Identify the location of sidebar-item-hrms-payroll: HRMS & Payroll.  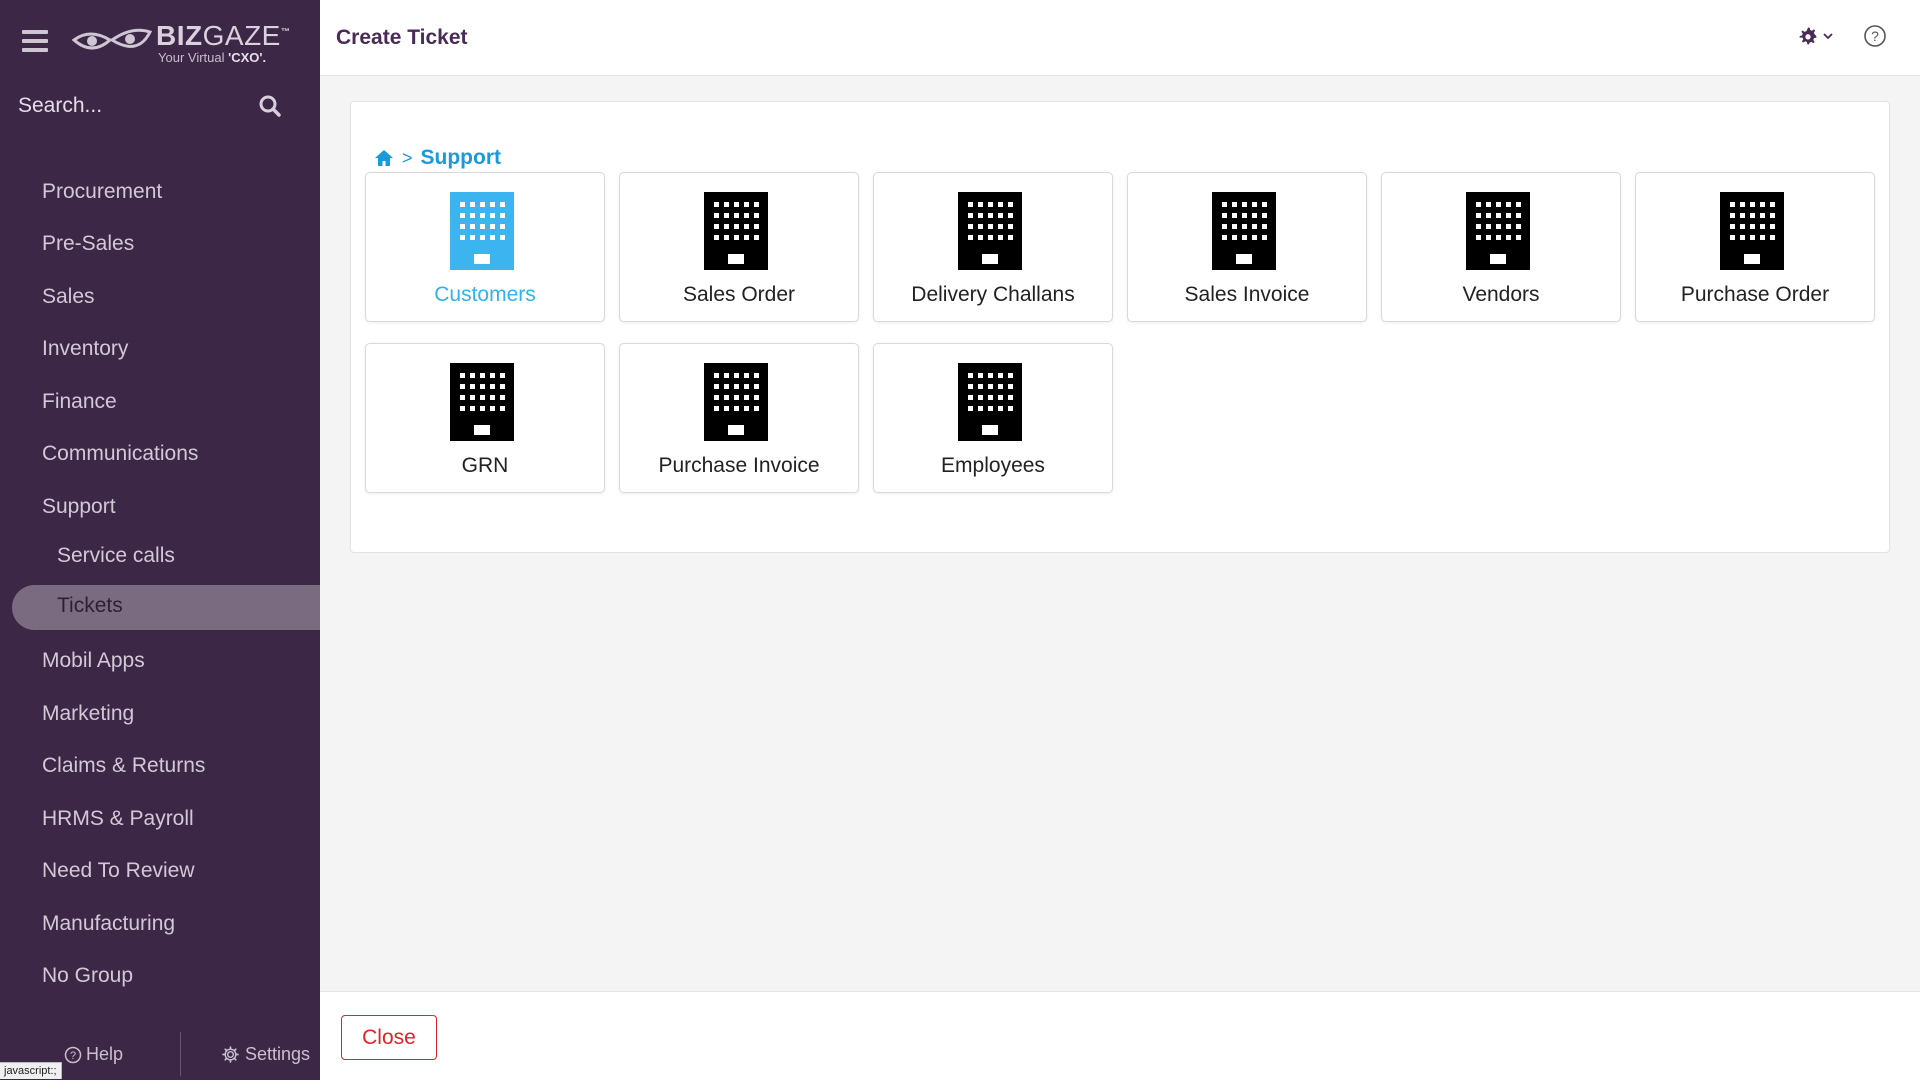
(118, 819).